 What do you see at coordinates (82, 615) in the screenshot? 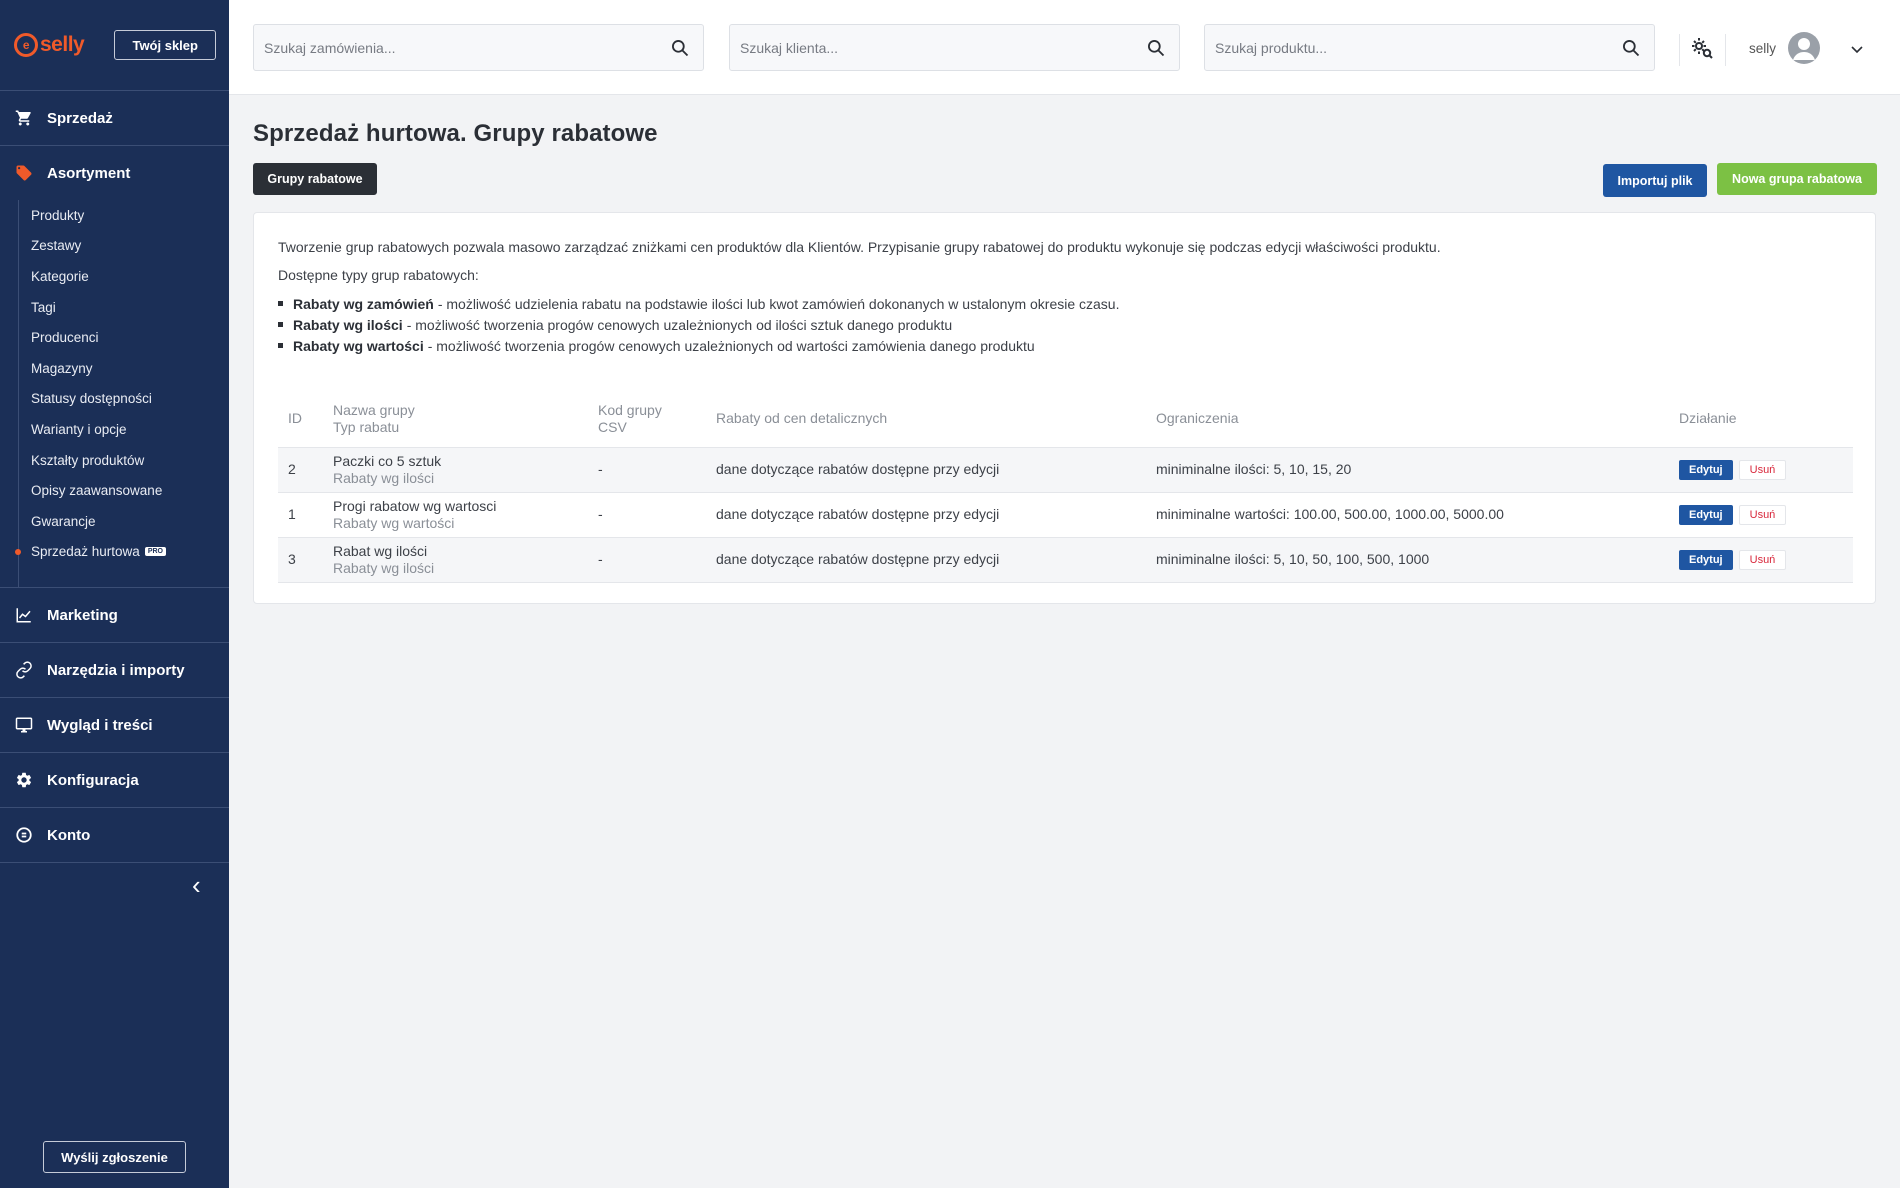
I see `nav-label: Marketing` at bounding box center [82, 615].